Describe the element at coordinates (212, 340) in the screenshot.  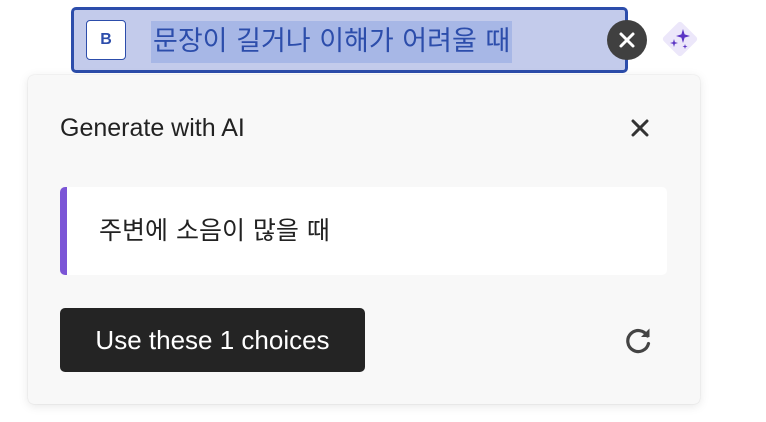
I see `use-choices-button: Use these 1 choices` at that location.